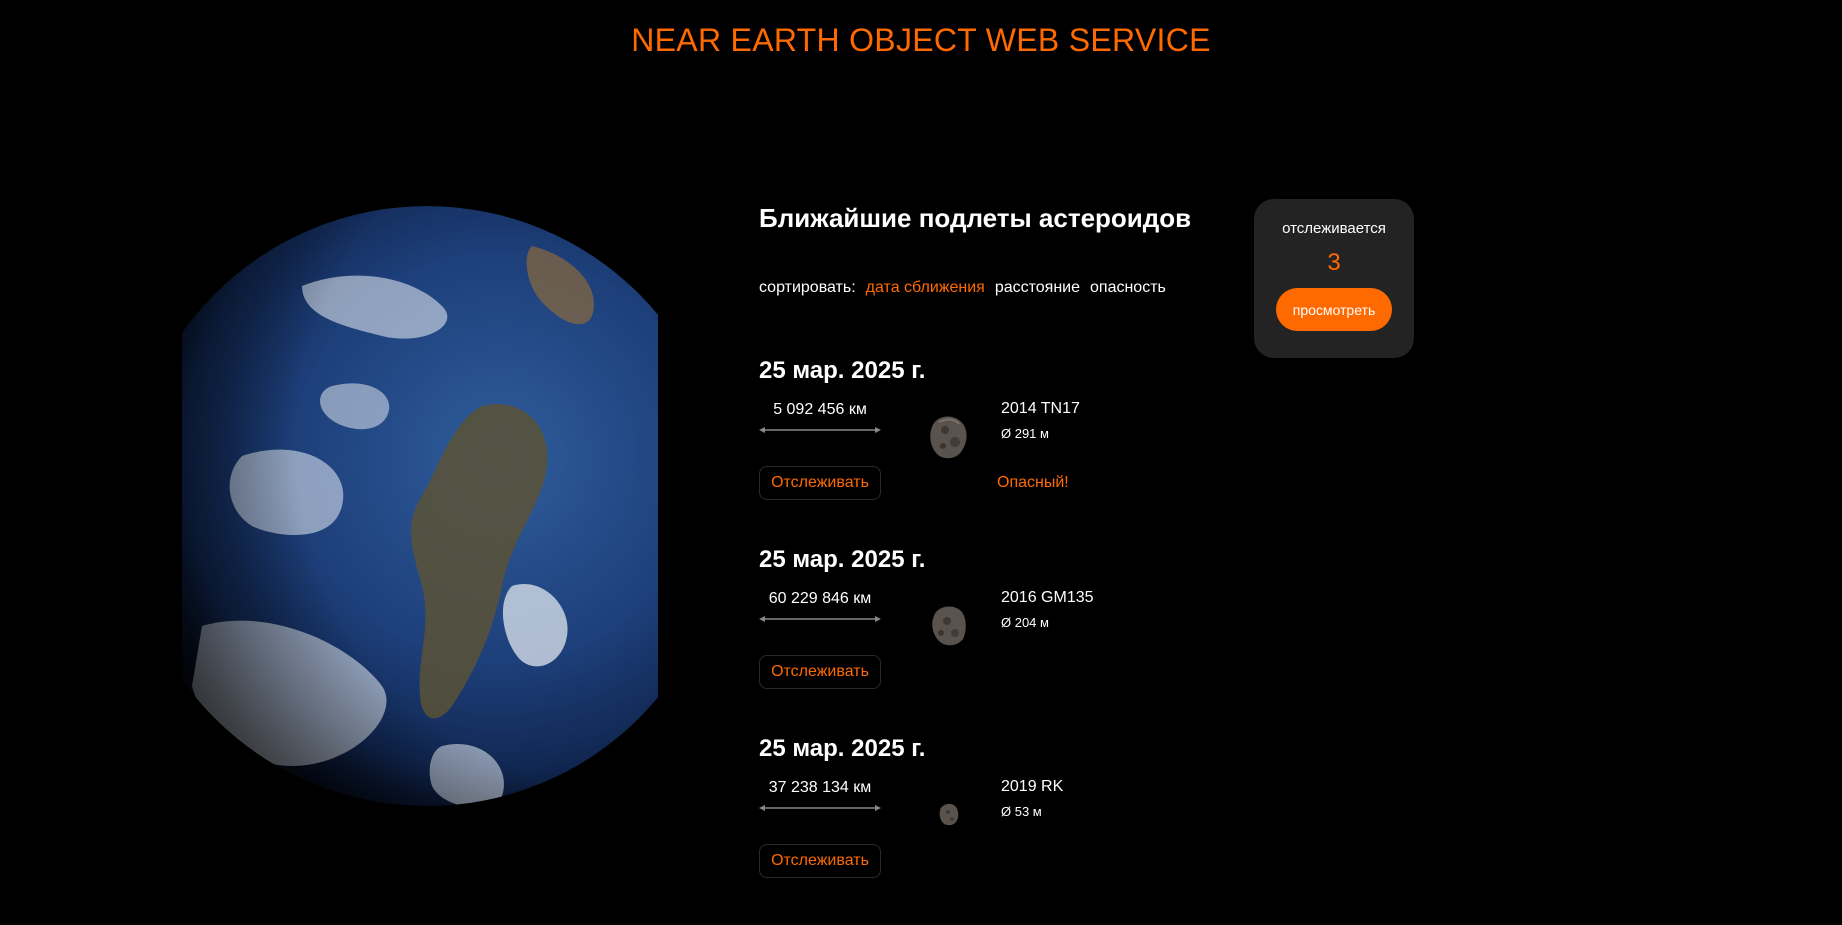 The image size is (1842, 925). Describe the element at coordinates (1047, 598) in the screenshot. I see `asteroid-name: 2016 GM135` at that location.